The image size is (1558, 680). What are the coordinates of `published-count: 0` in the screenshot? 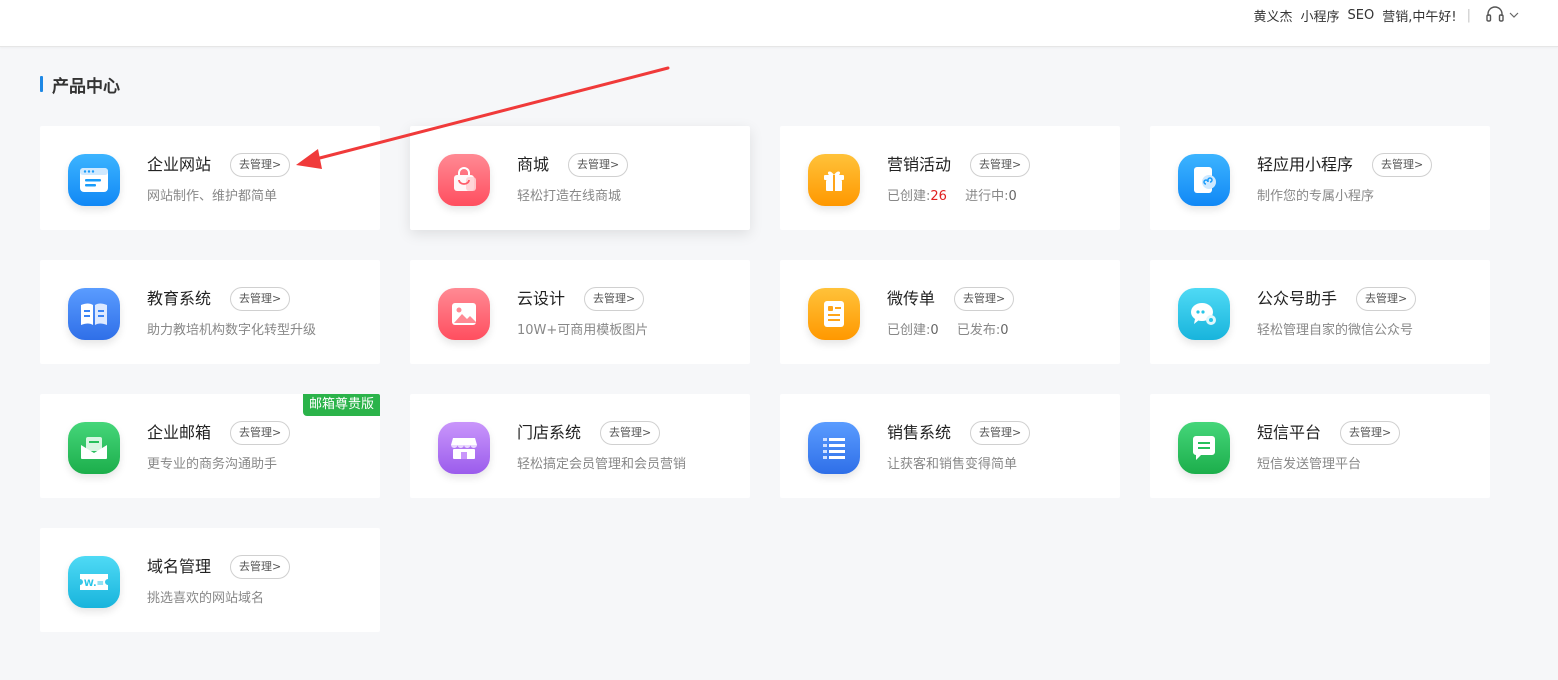 It's located at (1004, 330).